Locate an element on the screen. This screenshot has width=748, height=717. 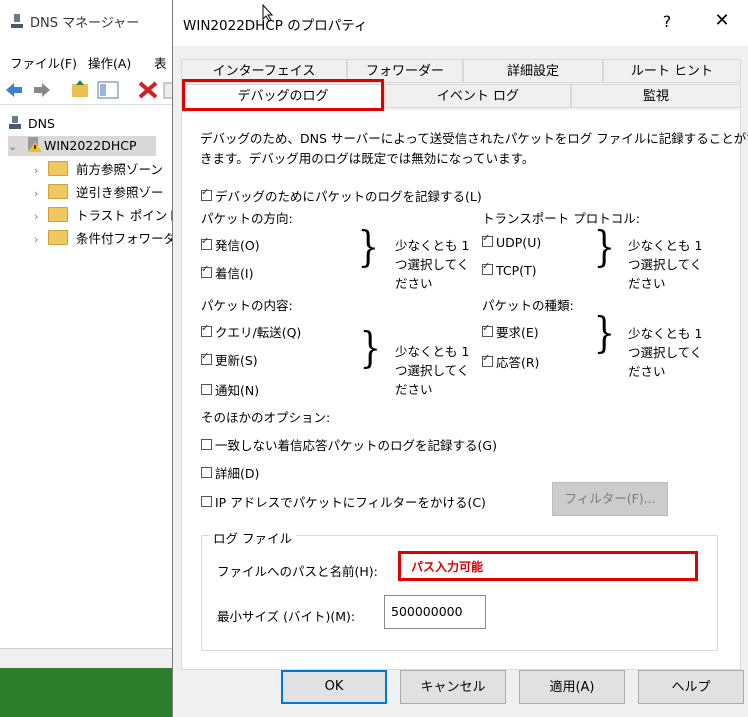
unmatched-responses-checkbox: 一致しない着信応答パケットのログを記録する(G) is located at coordinates (349, 444).